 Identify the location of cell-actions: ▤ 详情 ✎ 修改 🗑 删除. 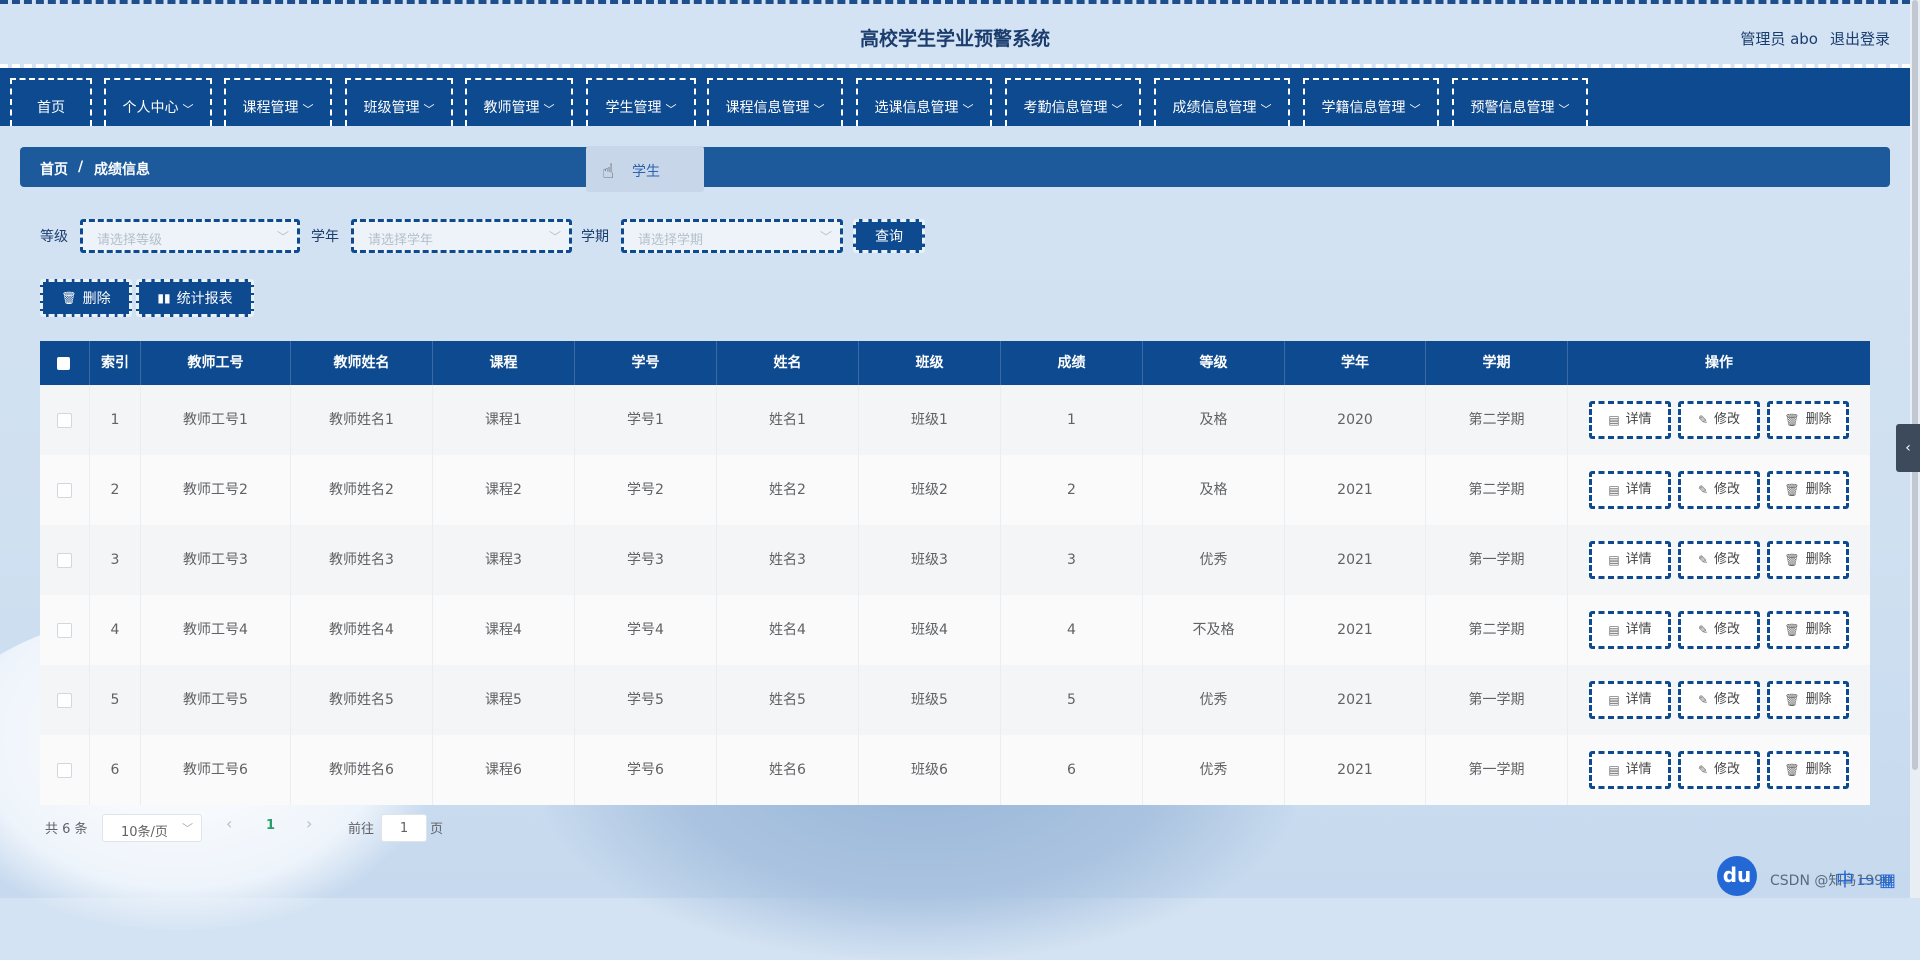
(1719, 420).